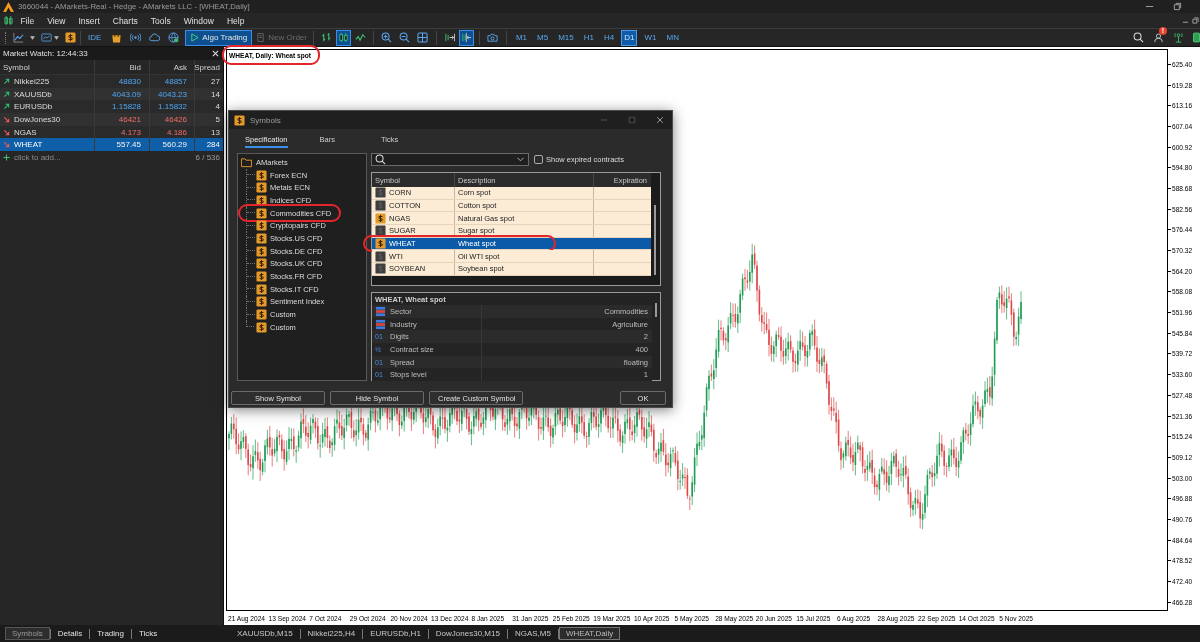 This screenshot has height=642, width=1200. What do you see at coordinates (217, 107) in the screenshot?
I see `spread-value: 4` at bounding box center [217, 107].